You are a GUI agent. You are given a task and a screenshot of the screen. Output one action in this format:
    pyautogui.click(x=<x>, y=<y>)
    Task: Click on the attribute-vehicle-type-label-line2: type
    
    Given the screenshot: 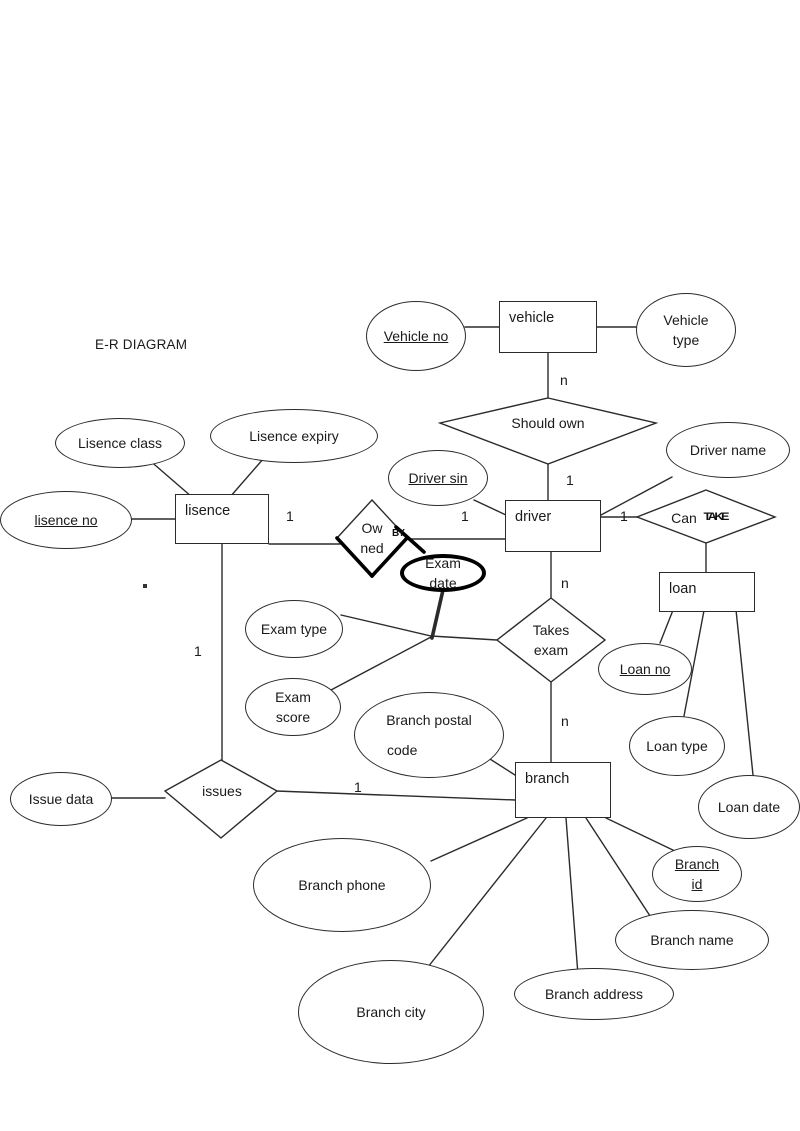 What is the action you would take?
    pyautogui.click(x=686, y=340)
    